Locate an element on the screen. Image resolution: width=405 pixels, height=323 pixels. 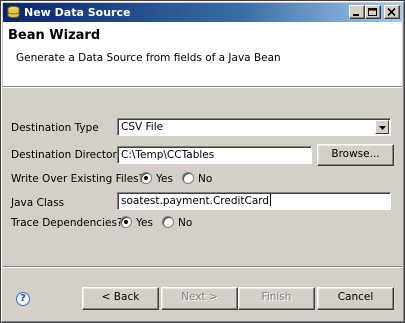
maximize-icon is located at coordinates (372, 12).